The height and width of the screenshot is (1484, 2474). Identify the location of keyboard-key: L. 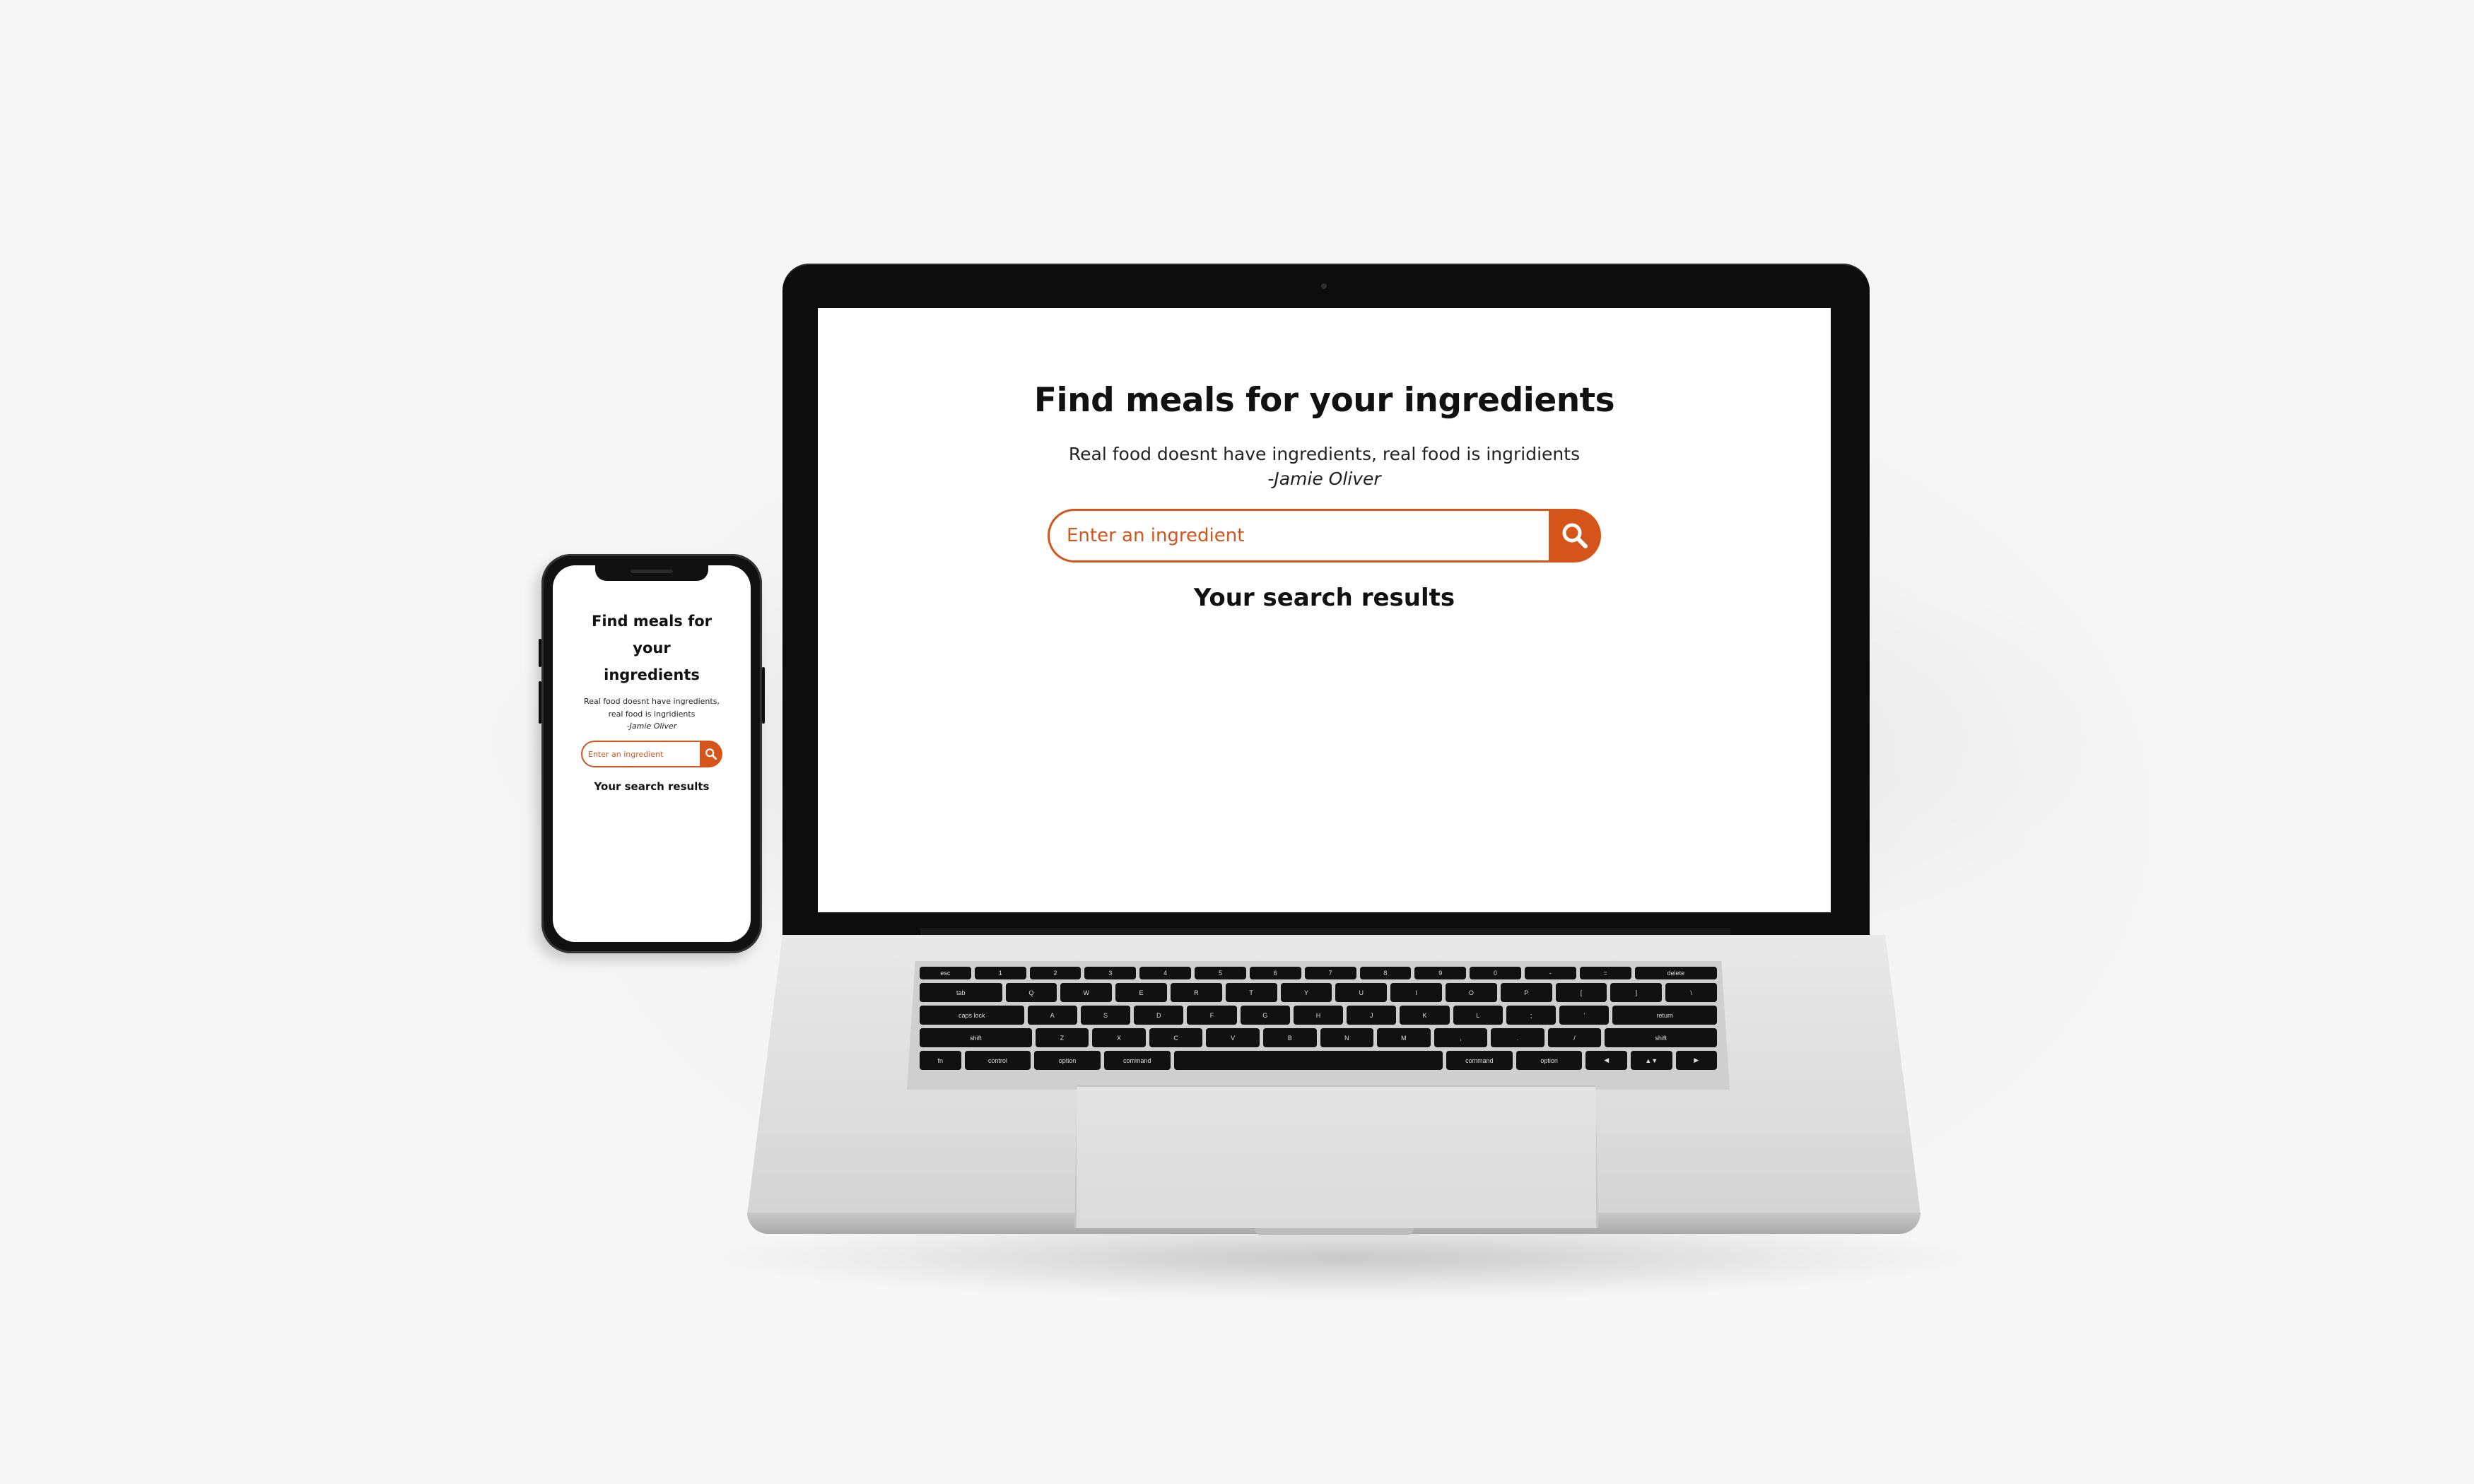
(1478, 1015).